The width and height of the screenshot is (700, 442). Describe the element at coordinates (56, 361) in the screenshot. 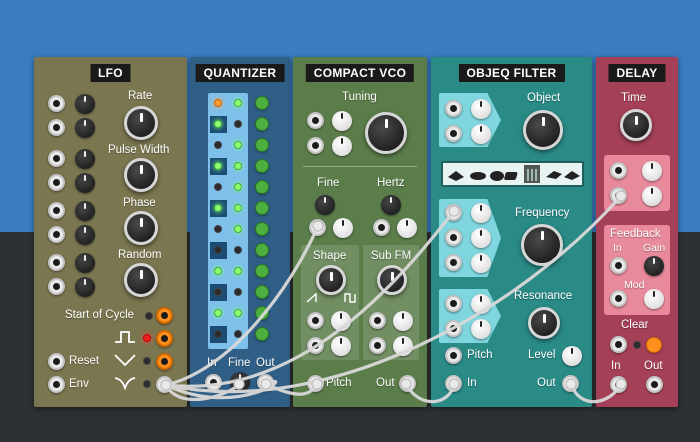

I see `reset-input-jack` at that location.